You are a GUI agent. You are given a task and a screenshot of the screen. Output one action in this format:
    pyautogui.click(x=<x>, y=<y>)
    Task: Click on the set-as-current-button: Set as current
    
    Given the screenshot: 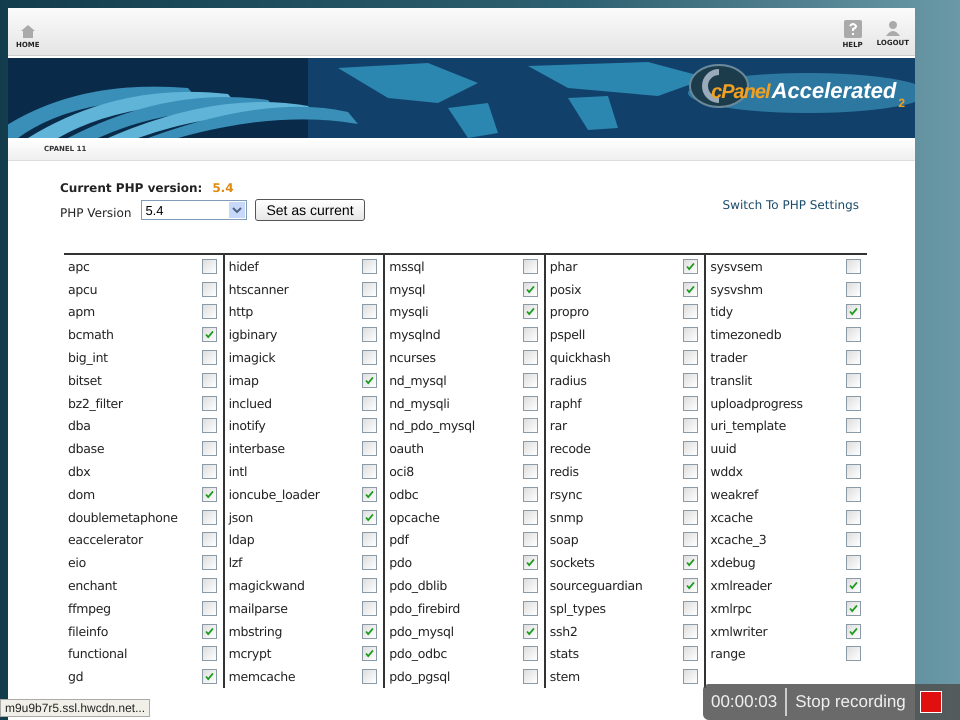 What is the action you would take?
    pyautogui.click(x=310, y=210)
    